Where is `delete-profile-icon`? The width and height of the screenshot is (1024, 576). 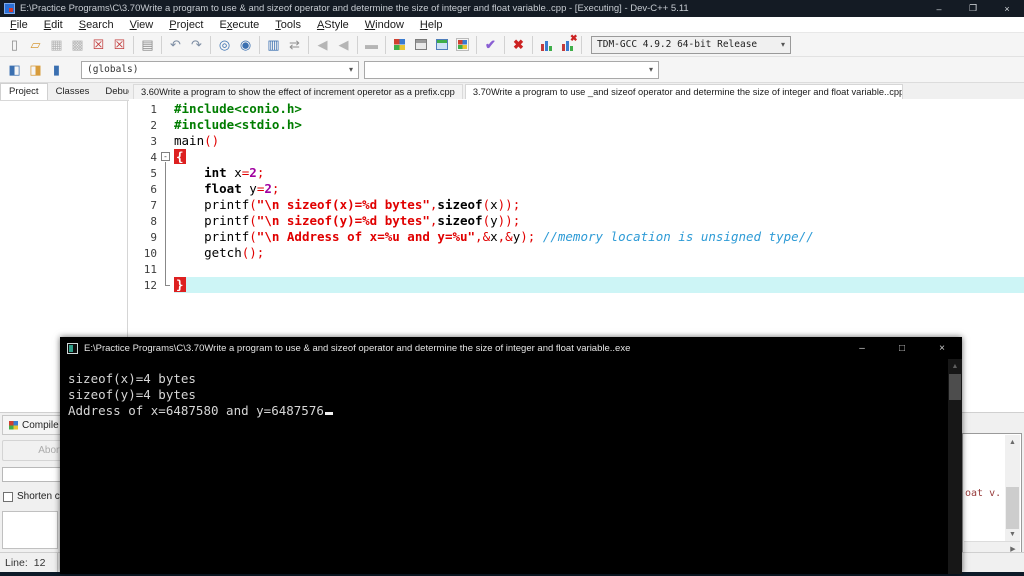
delete-profile-icon is located at coordinates (569, 42).